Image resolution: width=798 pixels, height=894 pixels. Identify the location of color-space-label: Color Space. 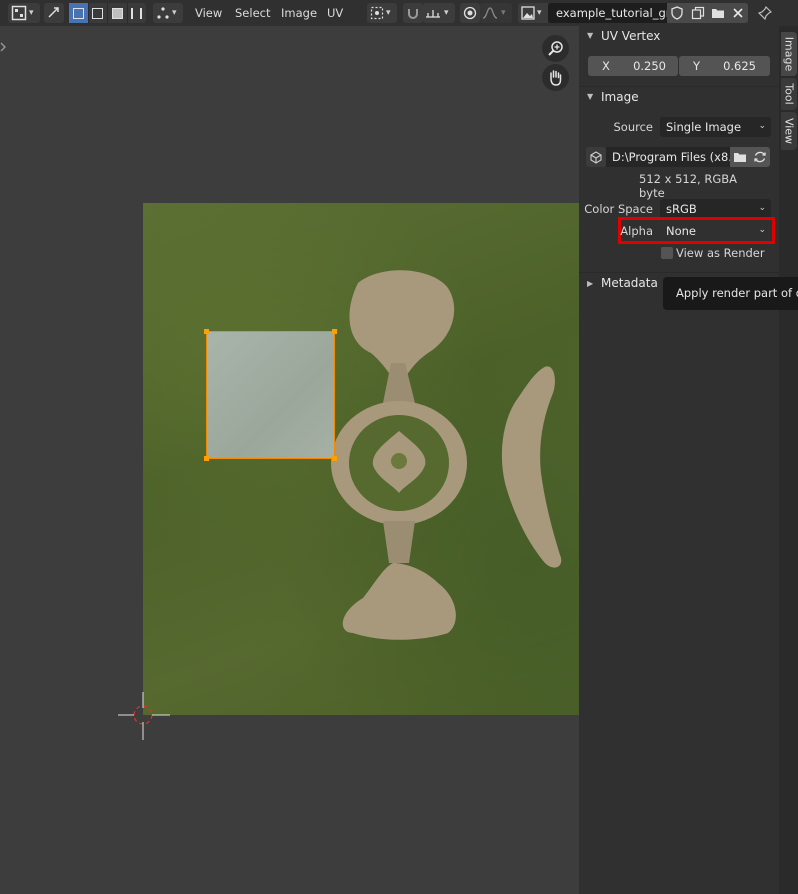
(618, 209).